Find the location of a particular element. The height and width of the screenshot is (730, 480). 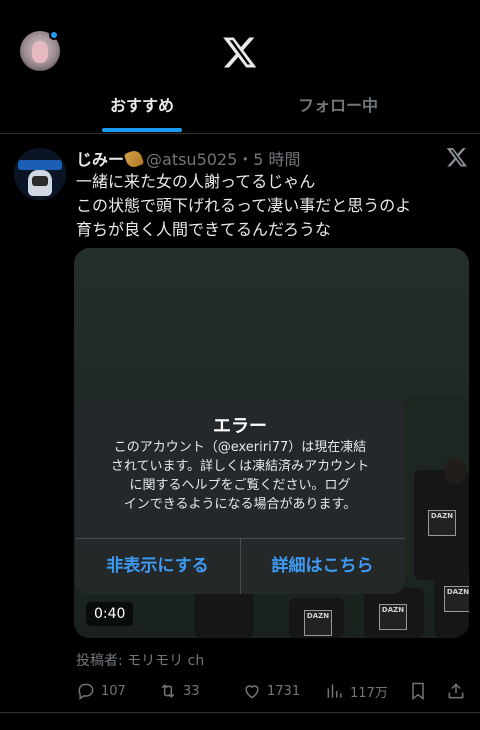

share-button is located at coordinates (458, 691).